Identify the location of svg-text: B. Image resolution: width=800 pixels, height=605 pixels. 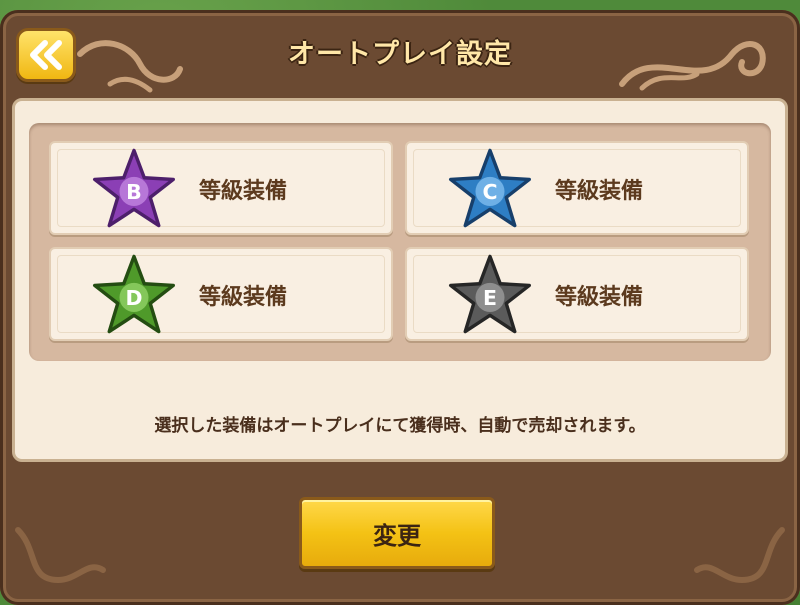
(134, 192).